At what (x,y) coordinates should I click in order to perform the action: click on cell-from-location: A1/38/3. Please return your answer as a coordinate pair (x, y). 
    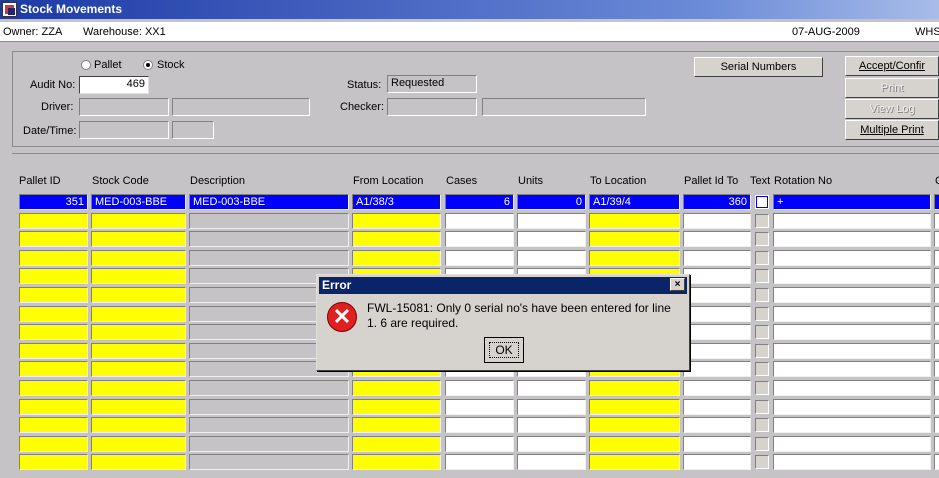
    Looking at the image, I should click on (396, 202).